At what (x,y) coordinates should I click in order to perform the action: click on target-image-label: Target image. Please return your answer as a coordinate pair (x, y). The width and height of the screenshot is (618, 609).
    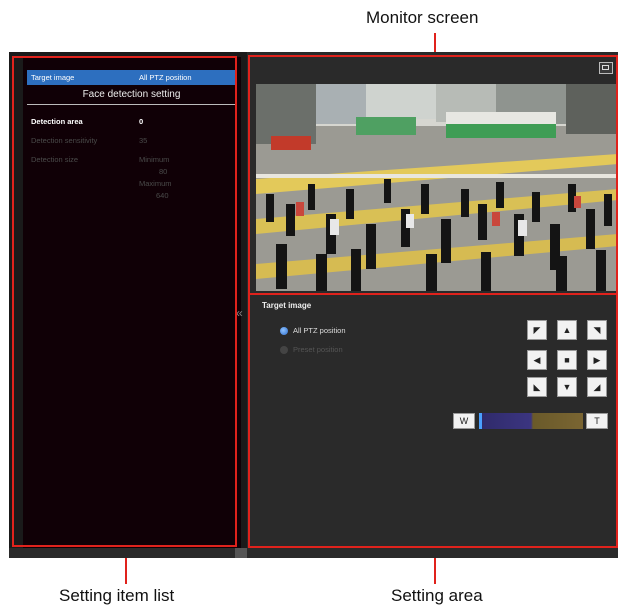
    Looking at the image, I should click on (53, 77).